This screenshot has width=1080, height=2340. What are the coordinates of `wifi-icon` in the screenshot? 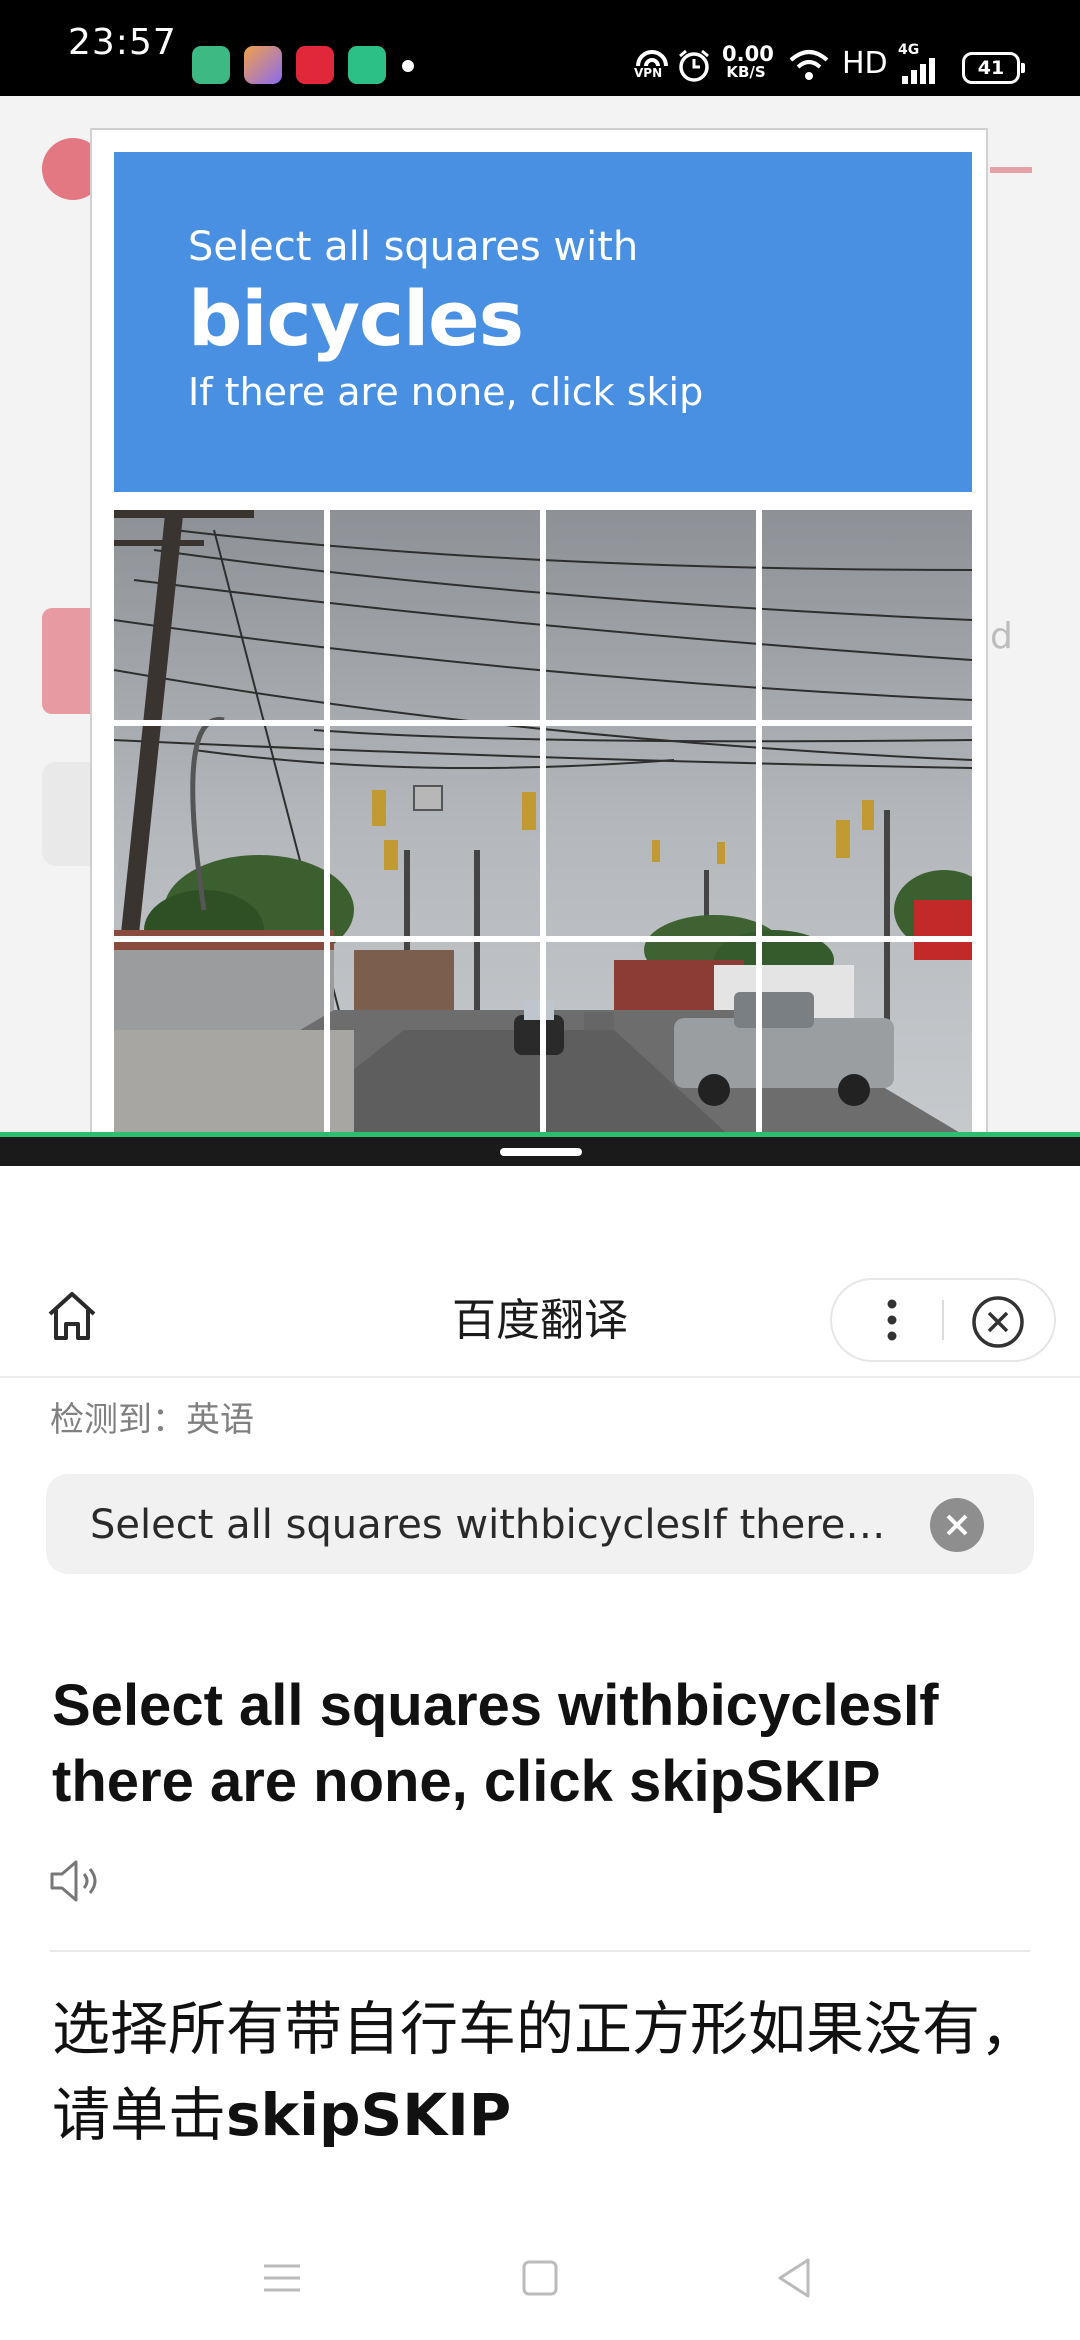 It's located at (809, 67).